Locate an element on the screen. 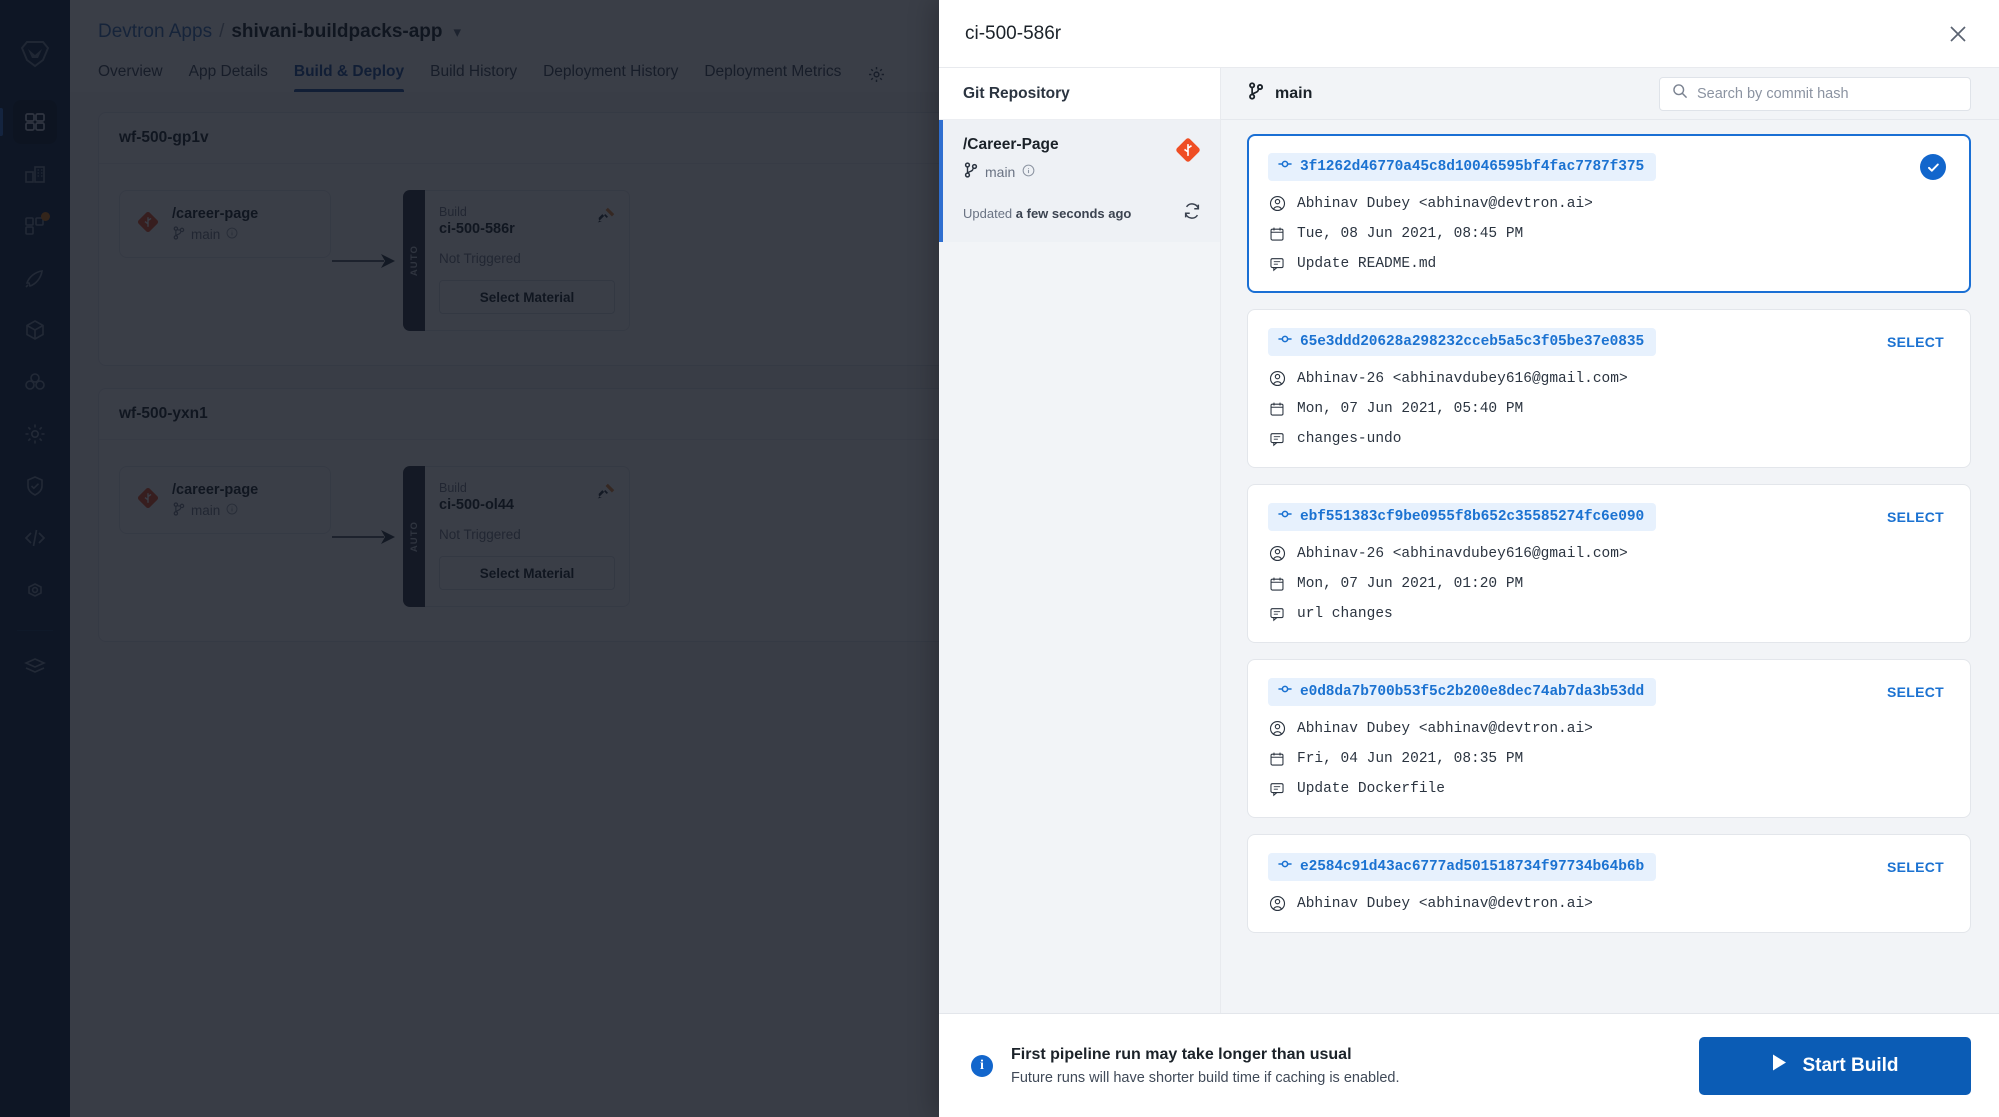  commit-message: Update Dockerfile is located at coordinates (1371, 789).